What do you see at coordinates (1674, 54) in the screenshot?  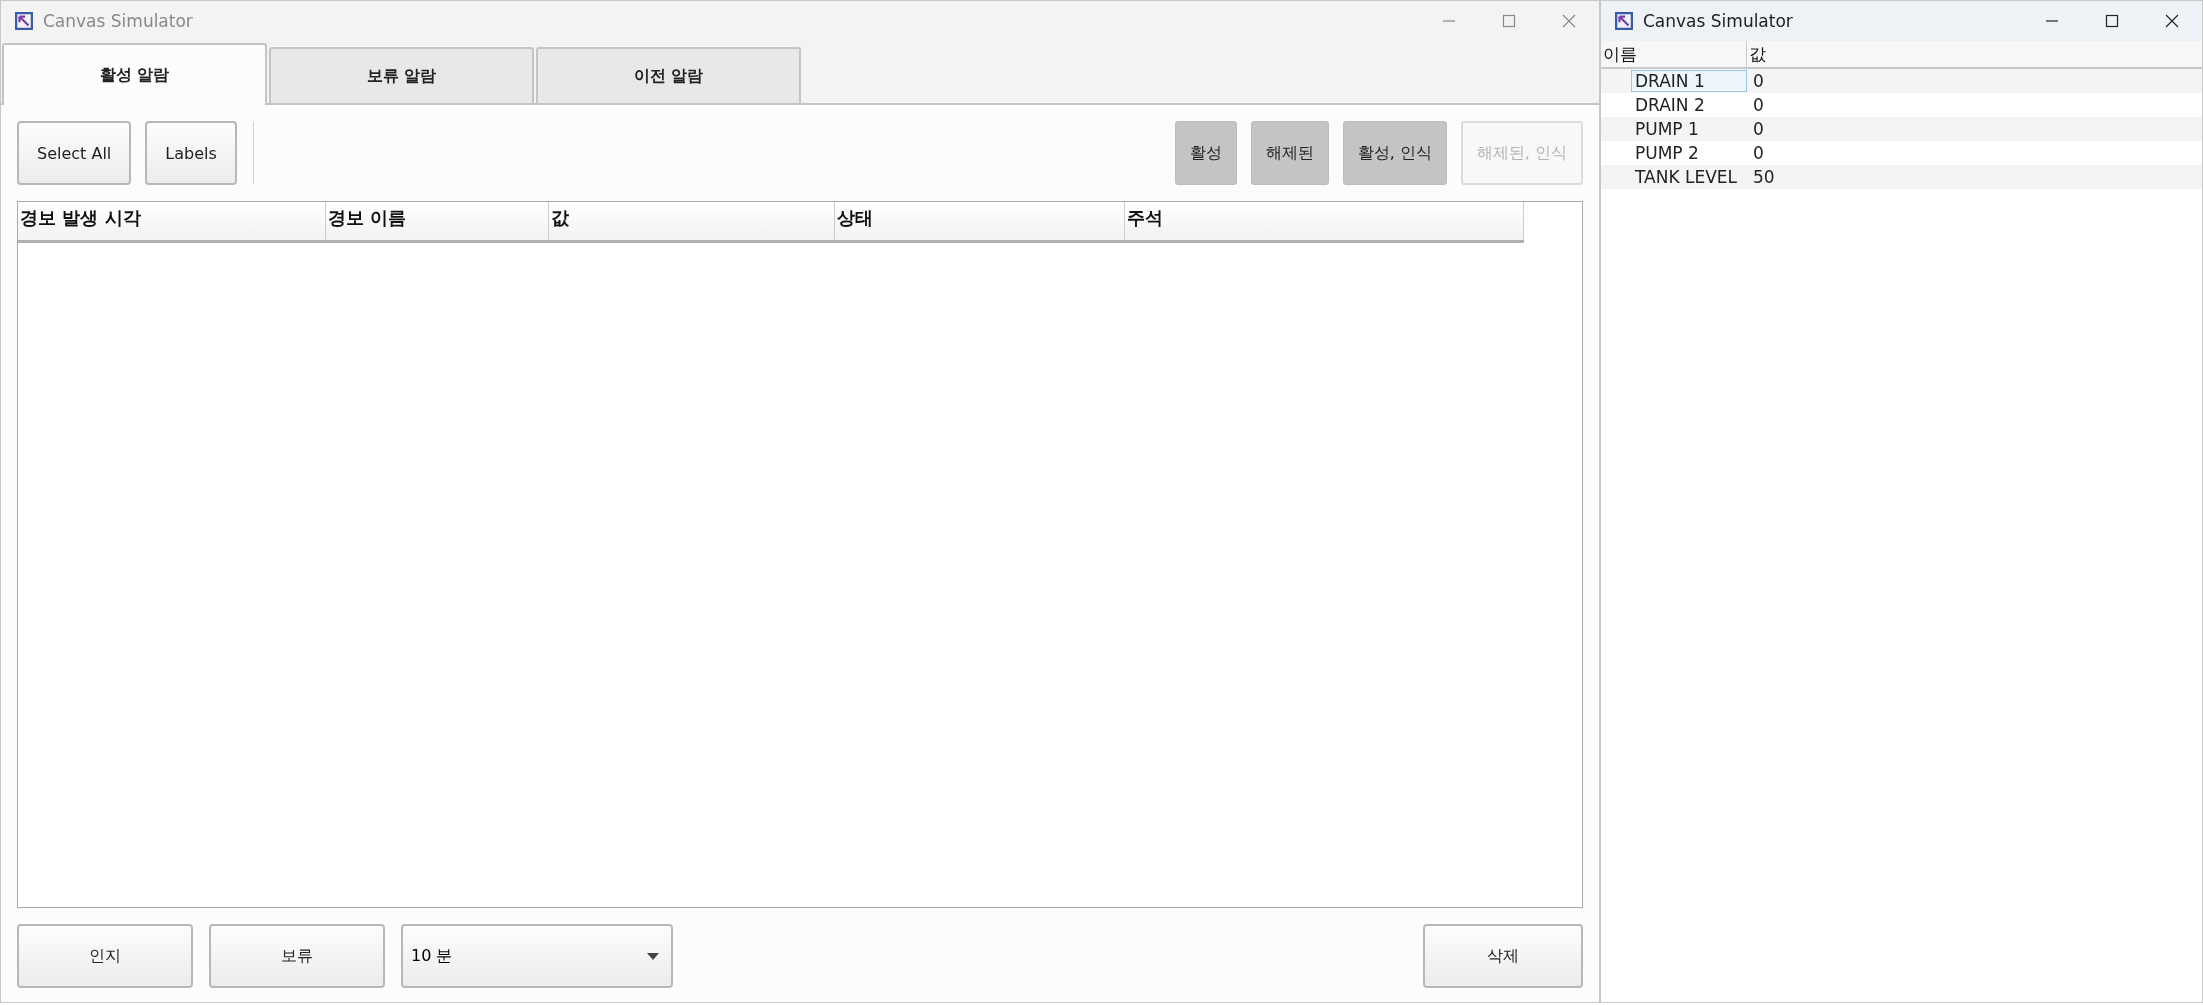 I see `column-header: 이름` at bounding box center [1674, 54].